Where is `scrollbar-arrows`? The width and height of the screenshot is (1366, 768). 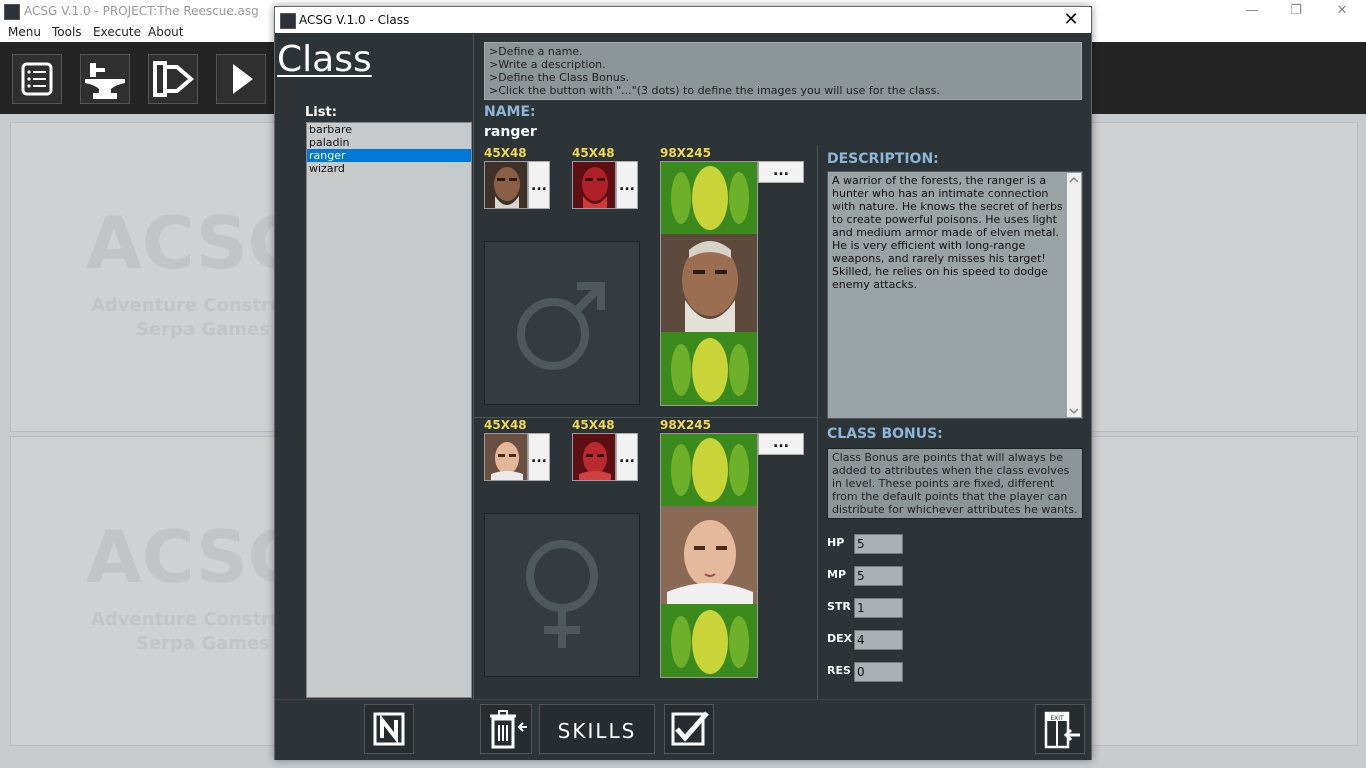 scrollbar-arrows is located at coordinates (1074, 295).